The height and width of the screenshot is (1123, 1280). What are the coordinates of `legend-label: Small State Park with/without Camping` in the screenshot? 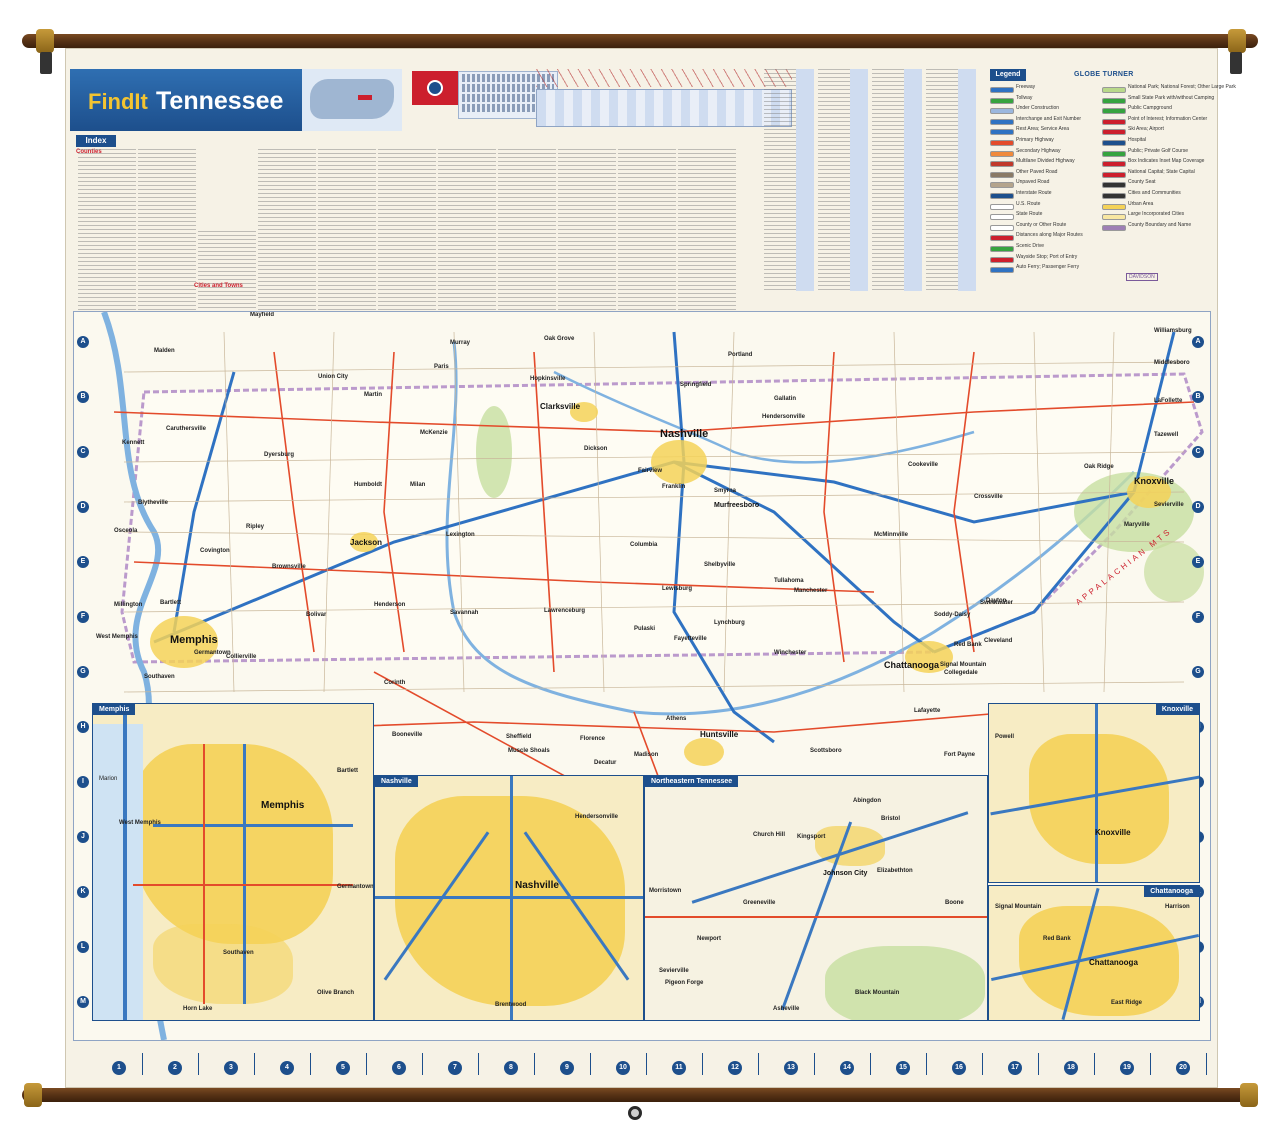 It's located at (1171, 97).